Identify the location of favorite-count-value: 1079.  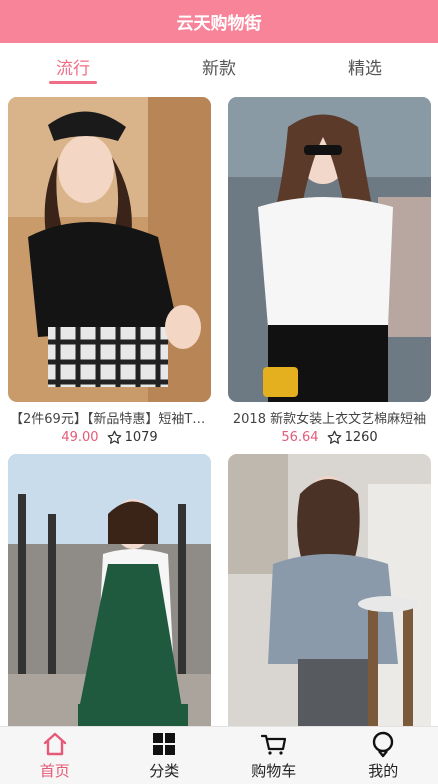
(141, 437).